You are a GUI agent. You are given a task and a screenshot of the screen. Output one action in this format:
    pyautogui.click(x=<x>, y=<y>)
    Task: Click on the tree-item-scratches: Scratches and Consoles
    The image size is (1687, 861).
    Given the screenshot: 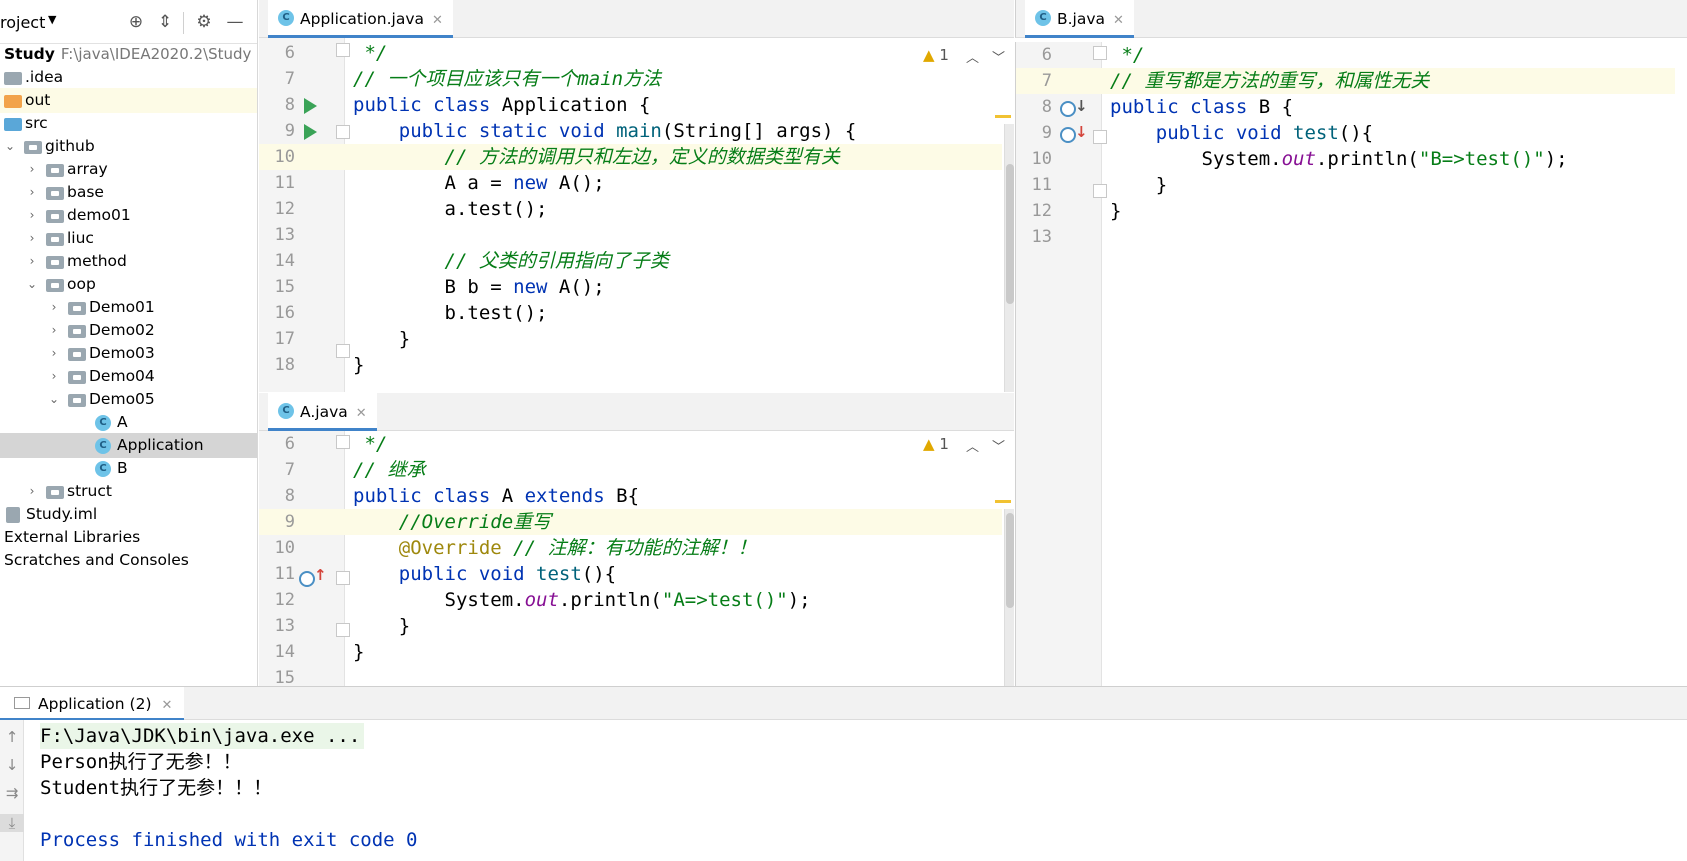 What is the action you would take?
    pyautogui.click(x=128, y=560)
    